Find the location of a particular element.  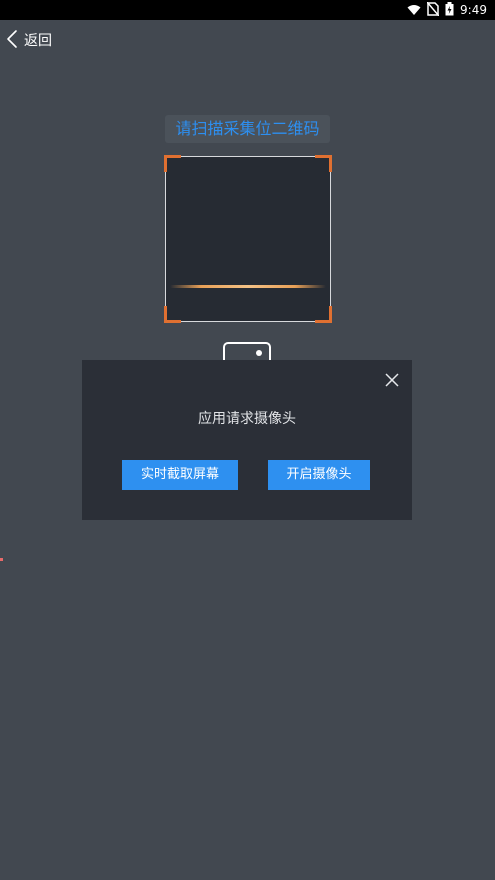

no-sim-icon is located at coordinates (433, 10).